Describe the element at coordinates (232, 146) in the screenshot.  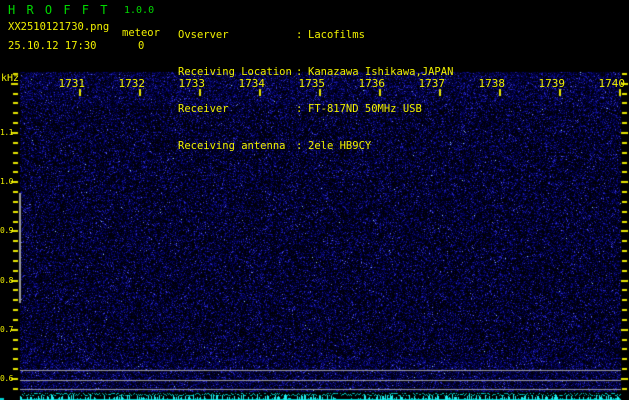
I see `station-info-label: Receiving antenna` at that location.